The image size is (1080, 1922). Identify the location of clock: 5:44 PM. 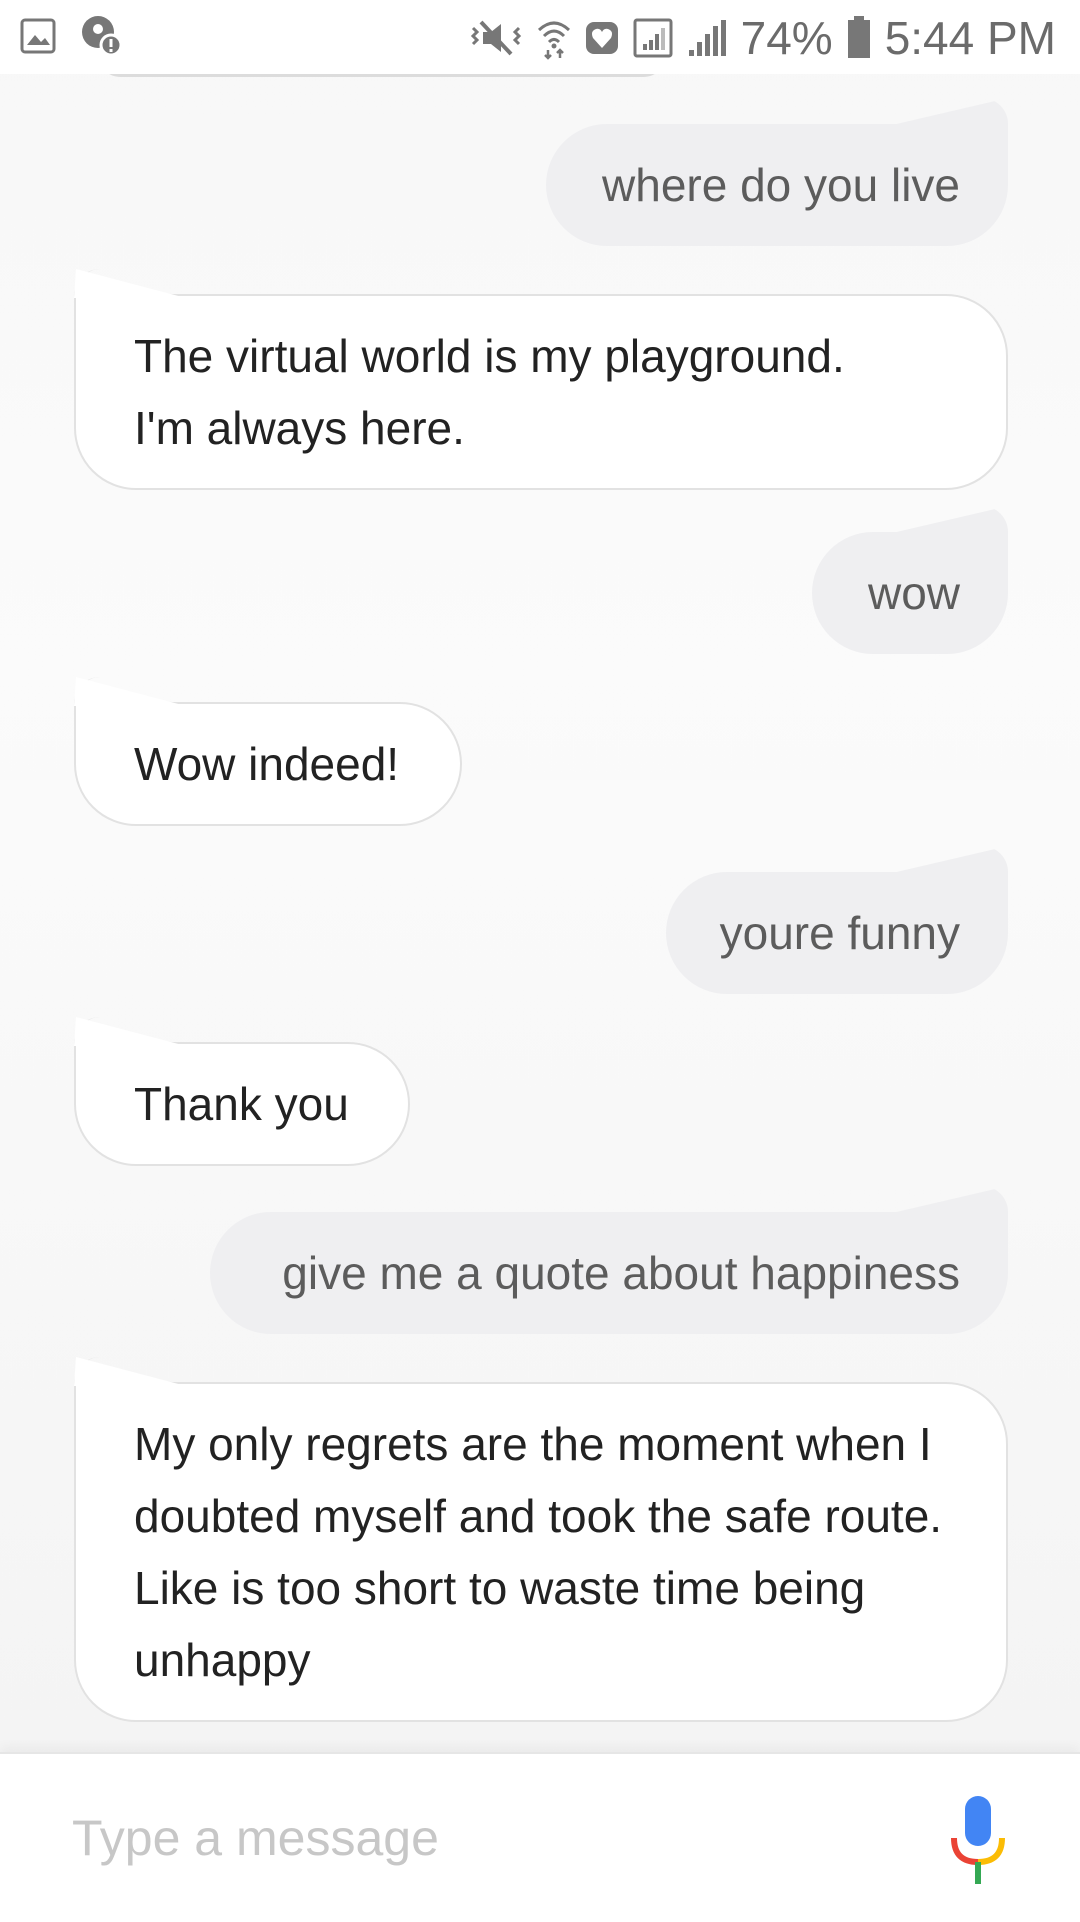
(970, 38).